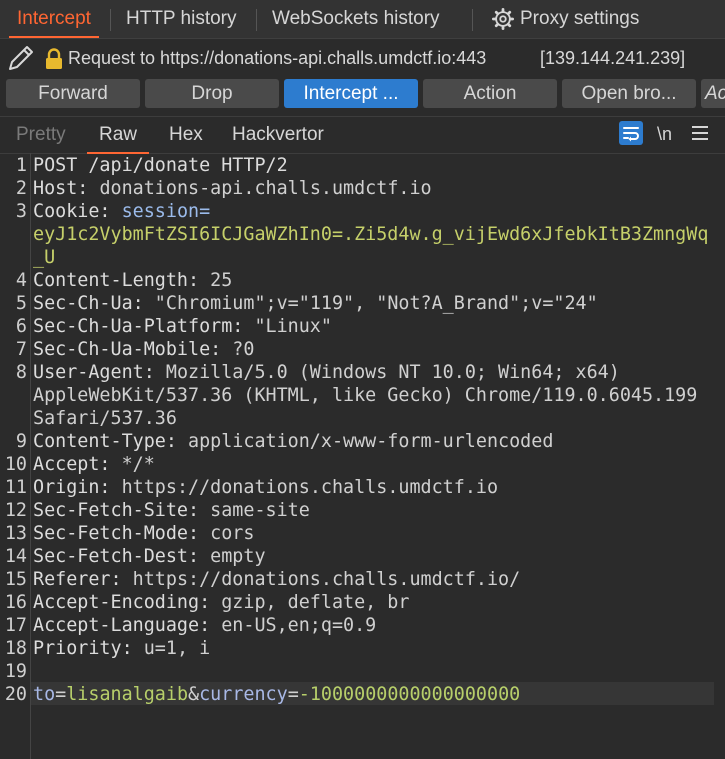  Describe the element at coordinates (490, 93) in the screenshot. I see `action-button: Action` at that location.